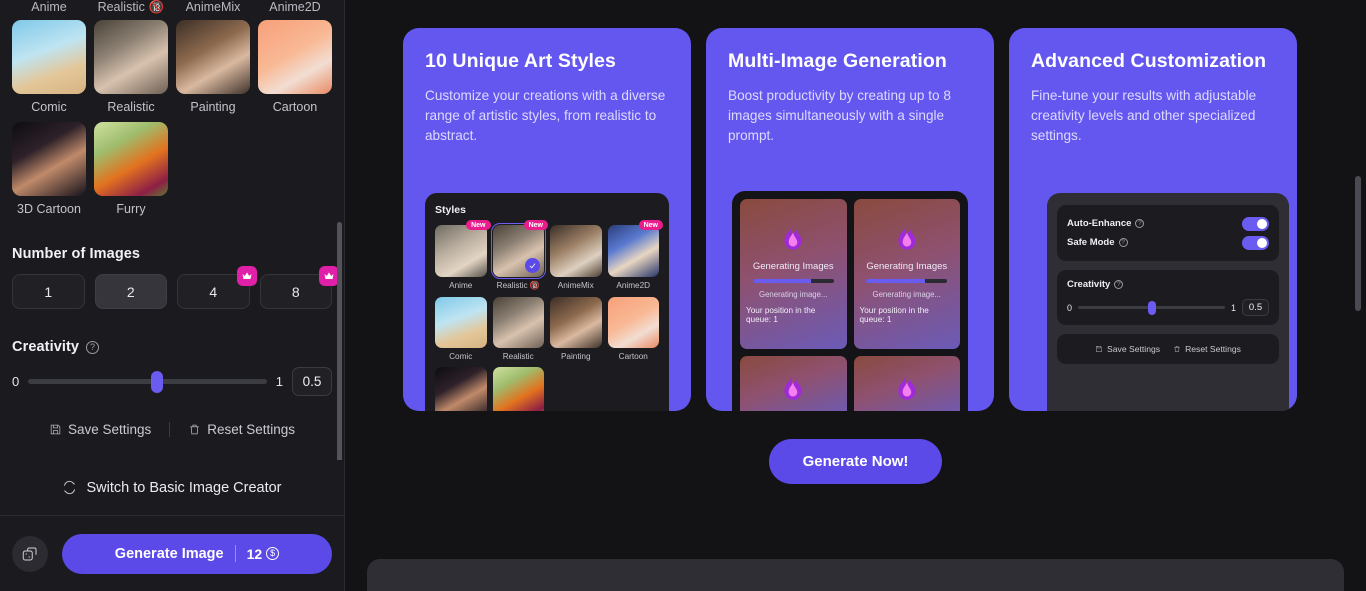 The image size is (1366, 591). Describe the element at coordinates (575, 285) in the screenshot. I see `style-label: AnimeMix` at that location.